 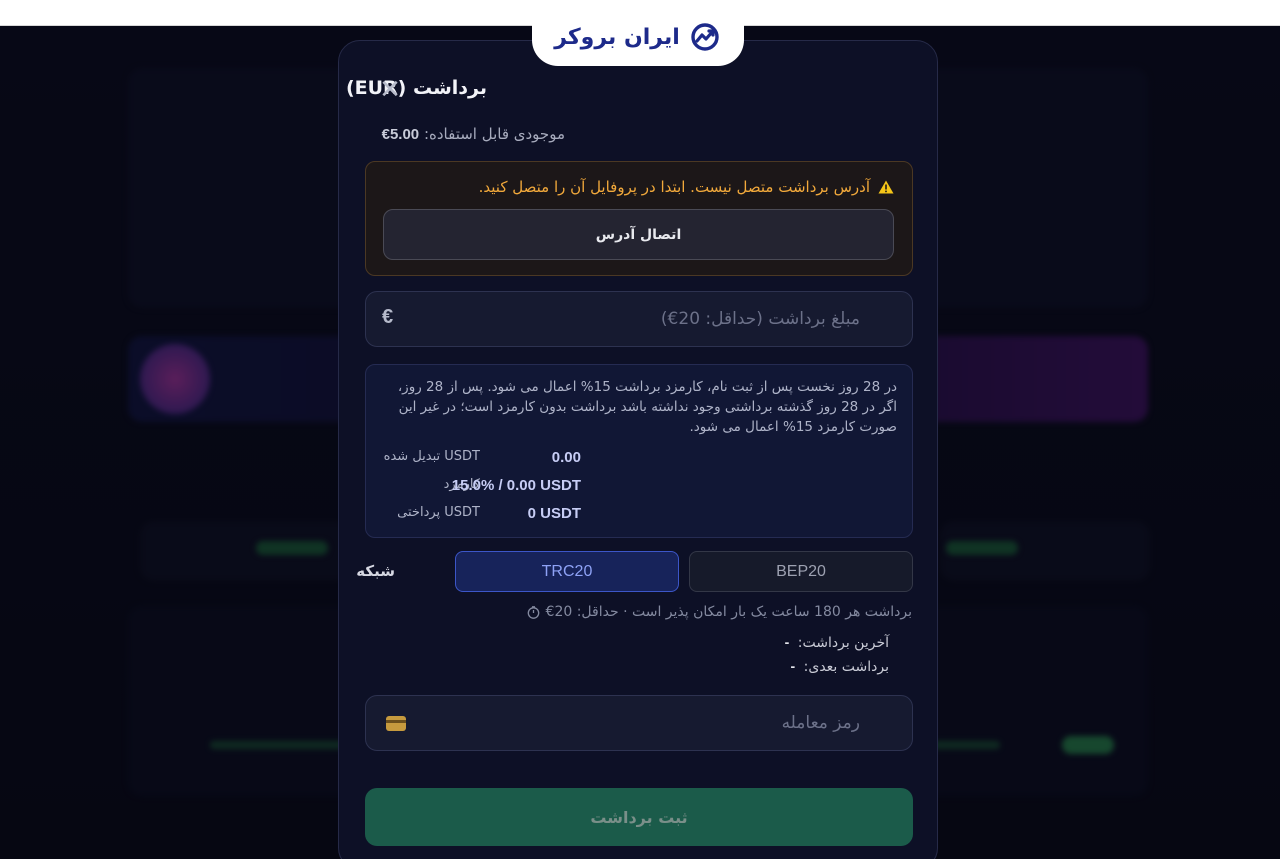 What do you see at coordinates (787, 642) in the screenshot?
I see `last-withdrawal-value: -` at bounding box center [787, 642].